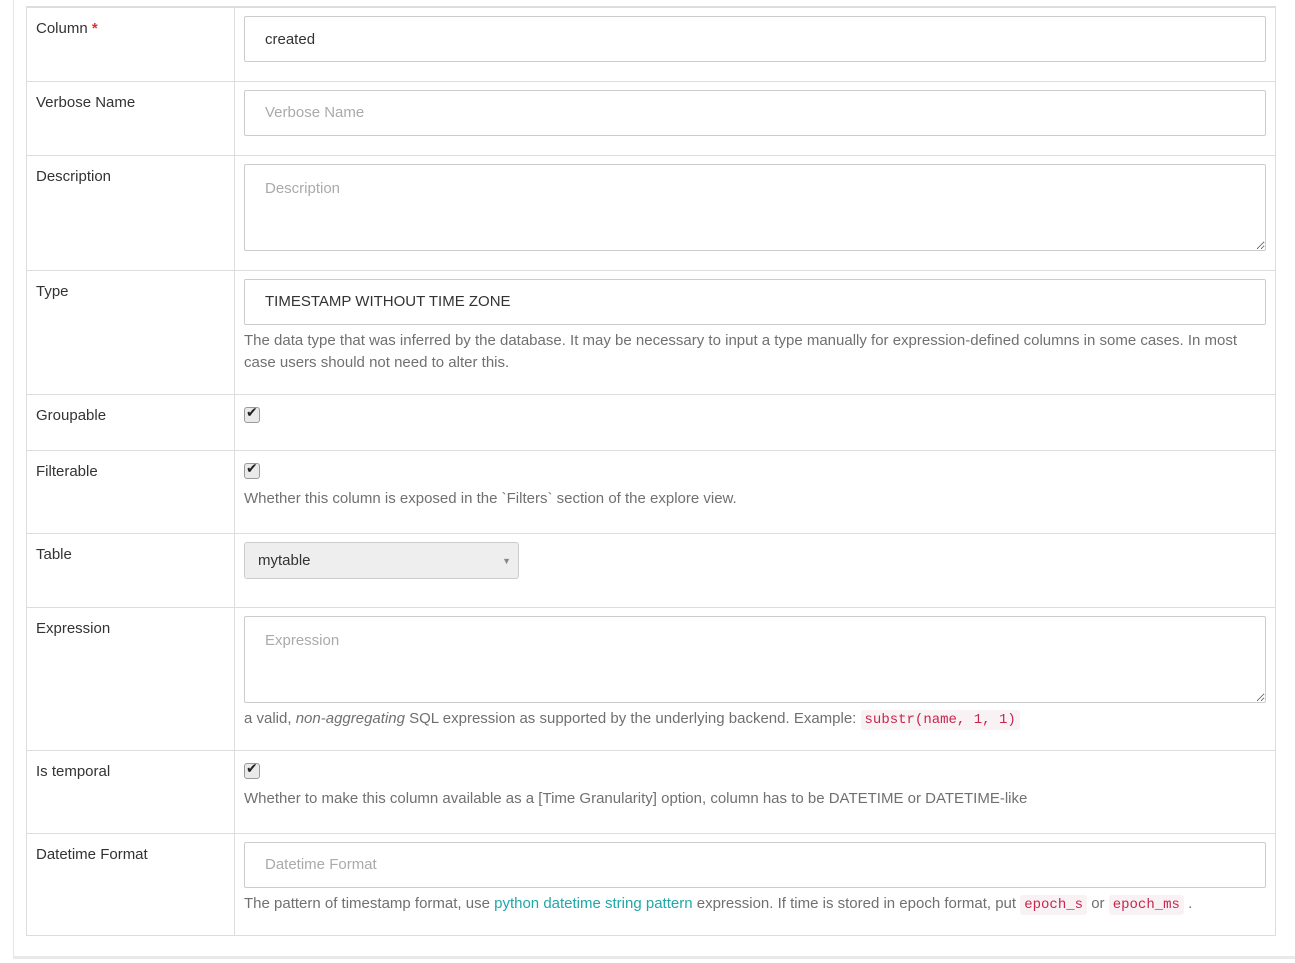 The width and height of the screenshot is (1295, 963). Describe the element at coordinates (92, 854) in the screenshot. I see `datetime-format-label: Datetime Format` at that location.